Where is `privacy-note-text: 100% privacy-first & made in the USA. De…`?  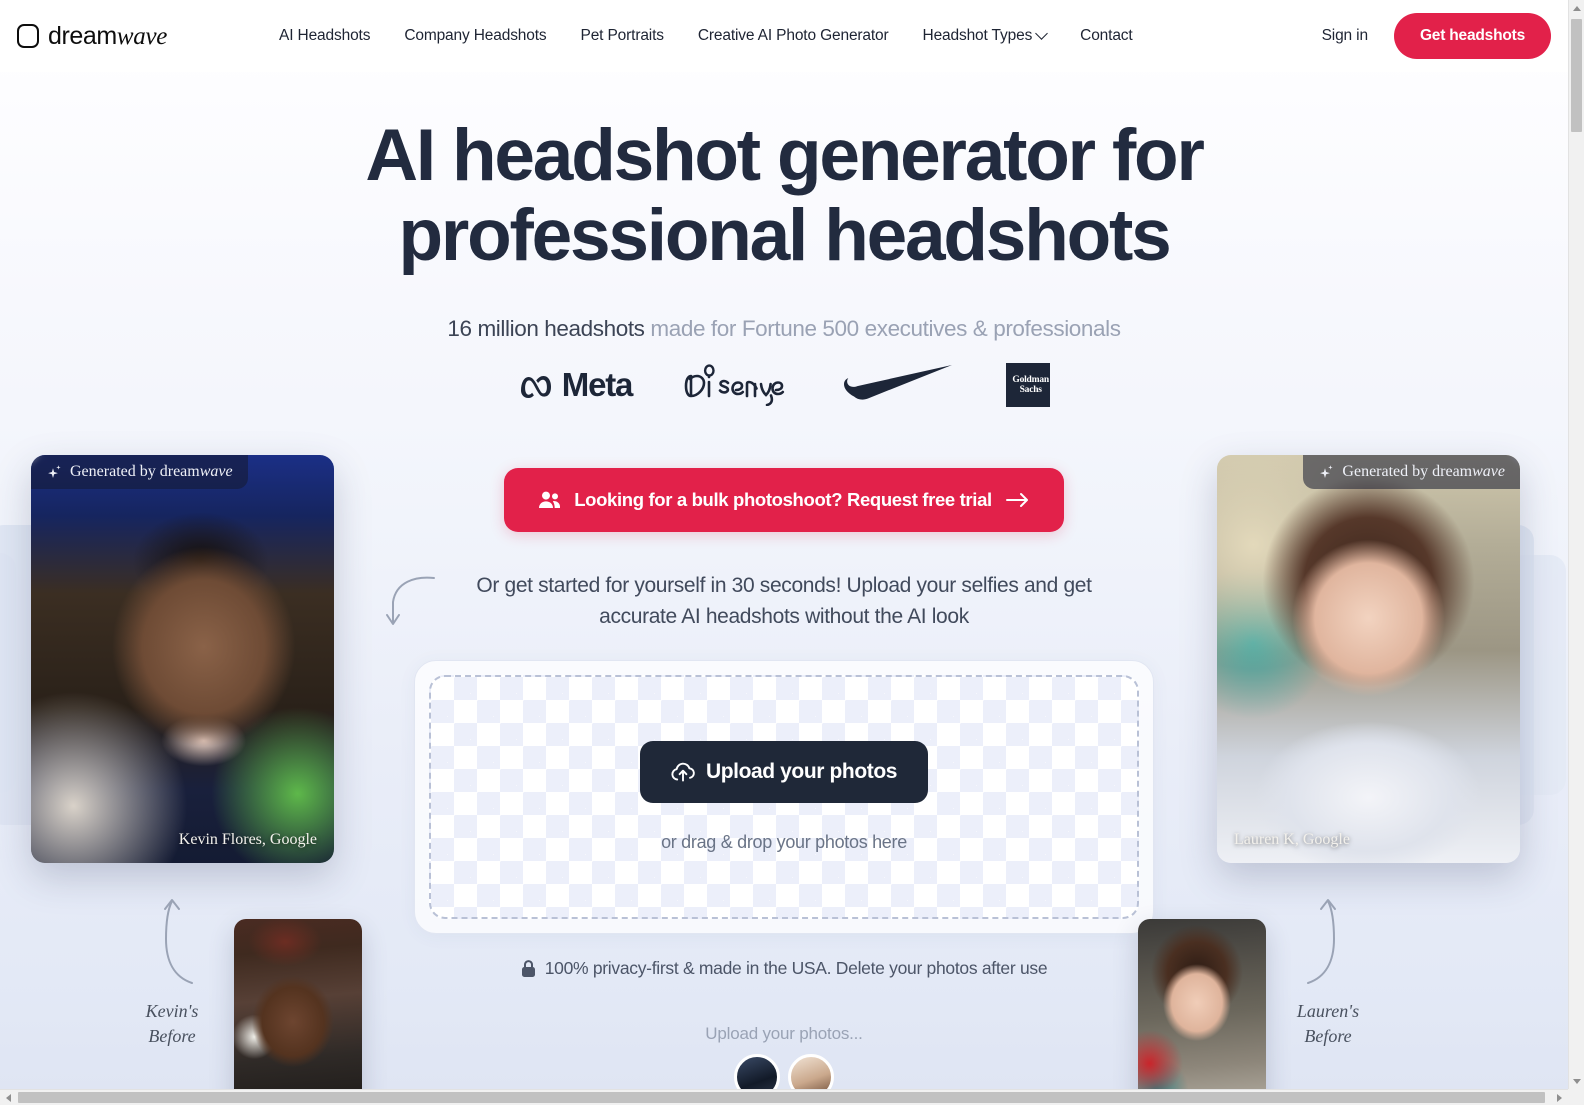 privacy-note-text: 100% privacy-first & made in the USA. De… is located at coordinates (796, 968).